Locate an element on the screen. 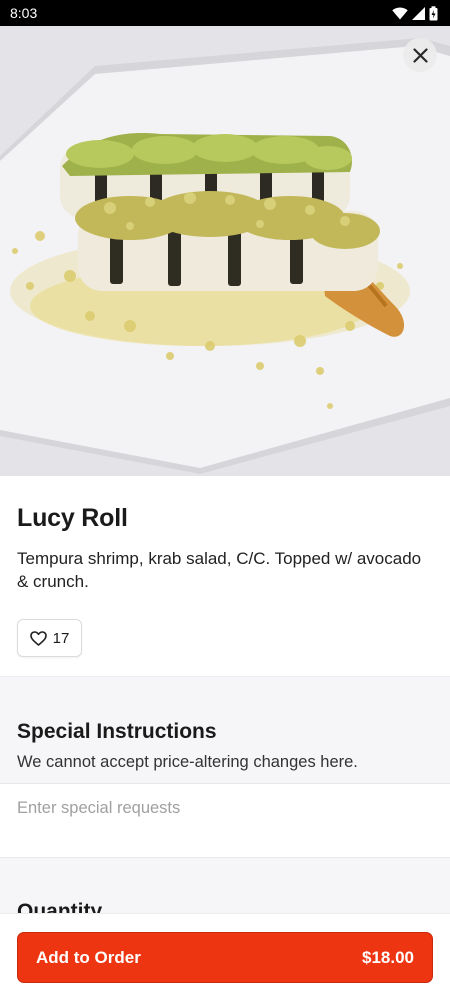  add-to-order-button: Add to Order $18.00 is located at coordinates (225, 957).